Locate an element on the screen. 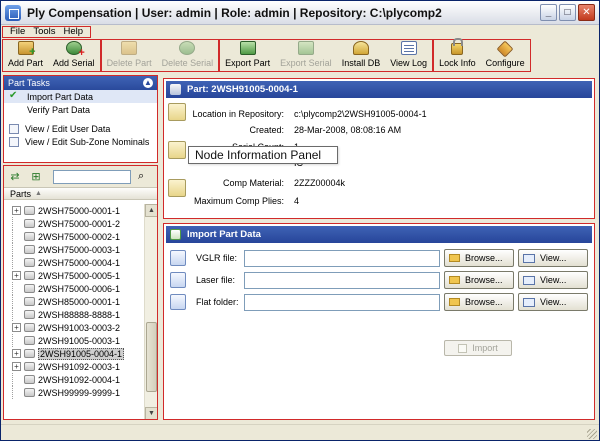 This screenshot has height=441, width=600. tree-node: 2WSH75000-0006-1 is located at coordinates (74, 288).